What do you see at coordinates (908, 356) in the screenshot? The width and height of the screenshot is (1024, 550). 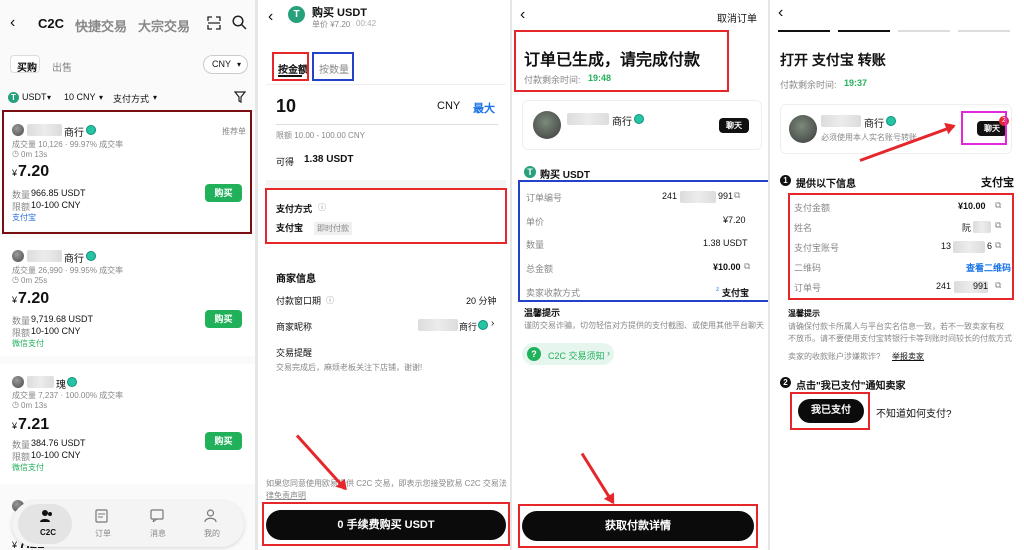 I see `report-seller-link: 举报卖家` at bounding box center [908, 356].